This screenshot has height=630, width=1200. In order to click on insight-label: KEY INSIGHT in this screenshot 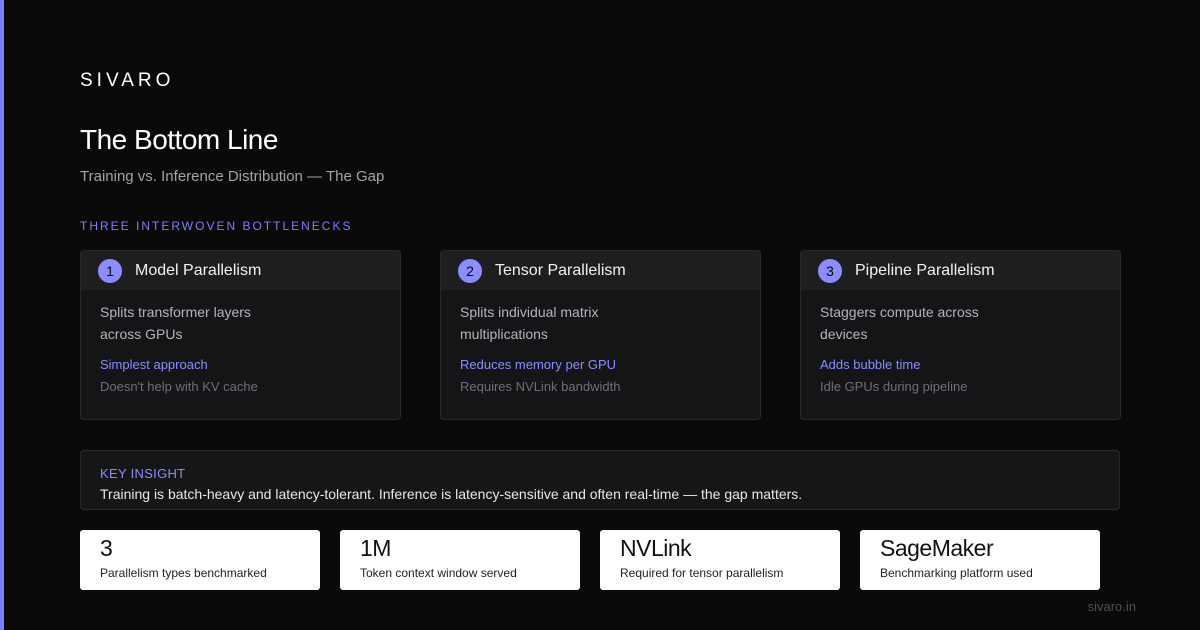, I will do `click(143, 473)`.